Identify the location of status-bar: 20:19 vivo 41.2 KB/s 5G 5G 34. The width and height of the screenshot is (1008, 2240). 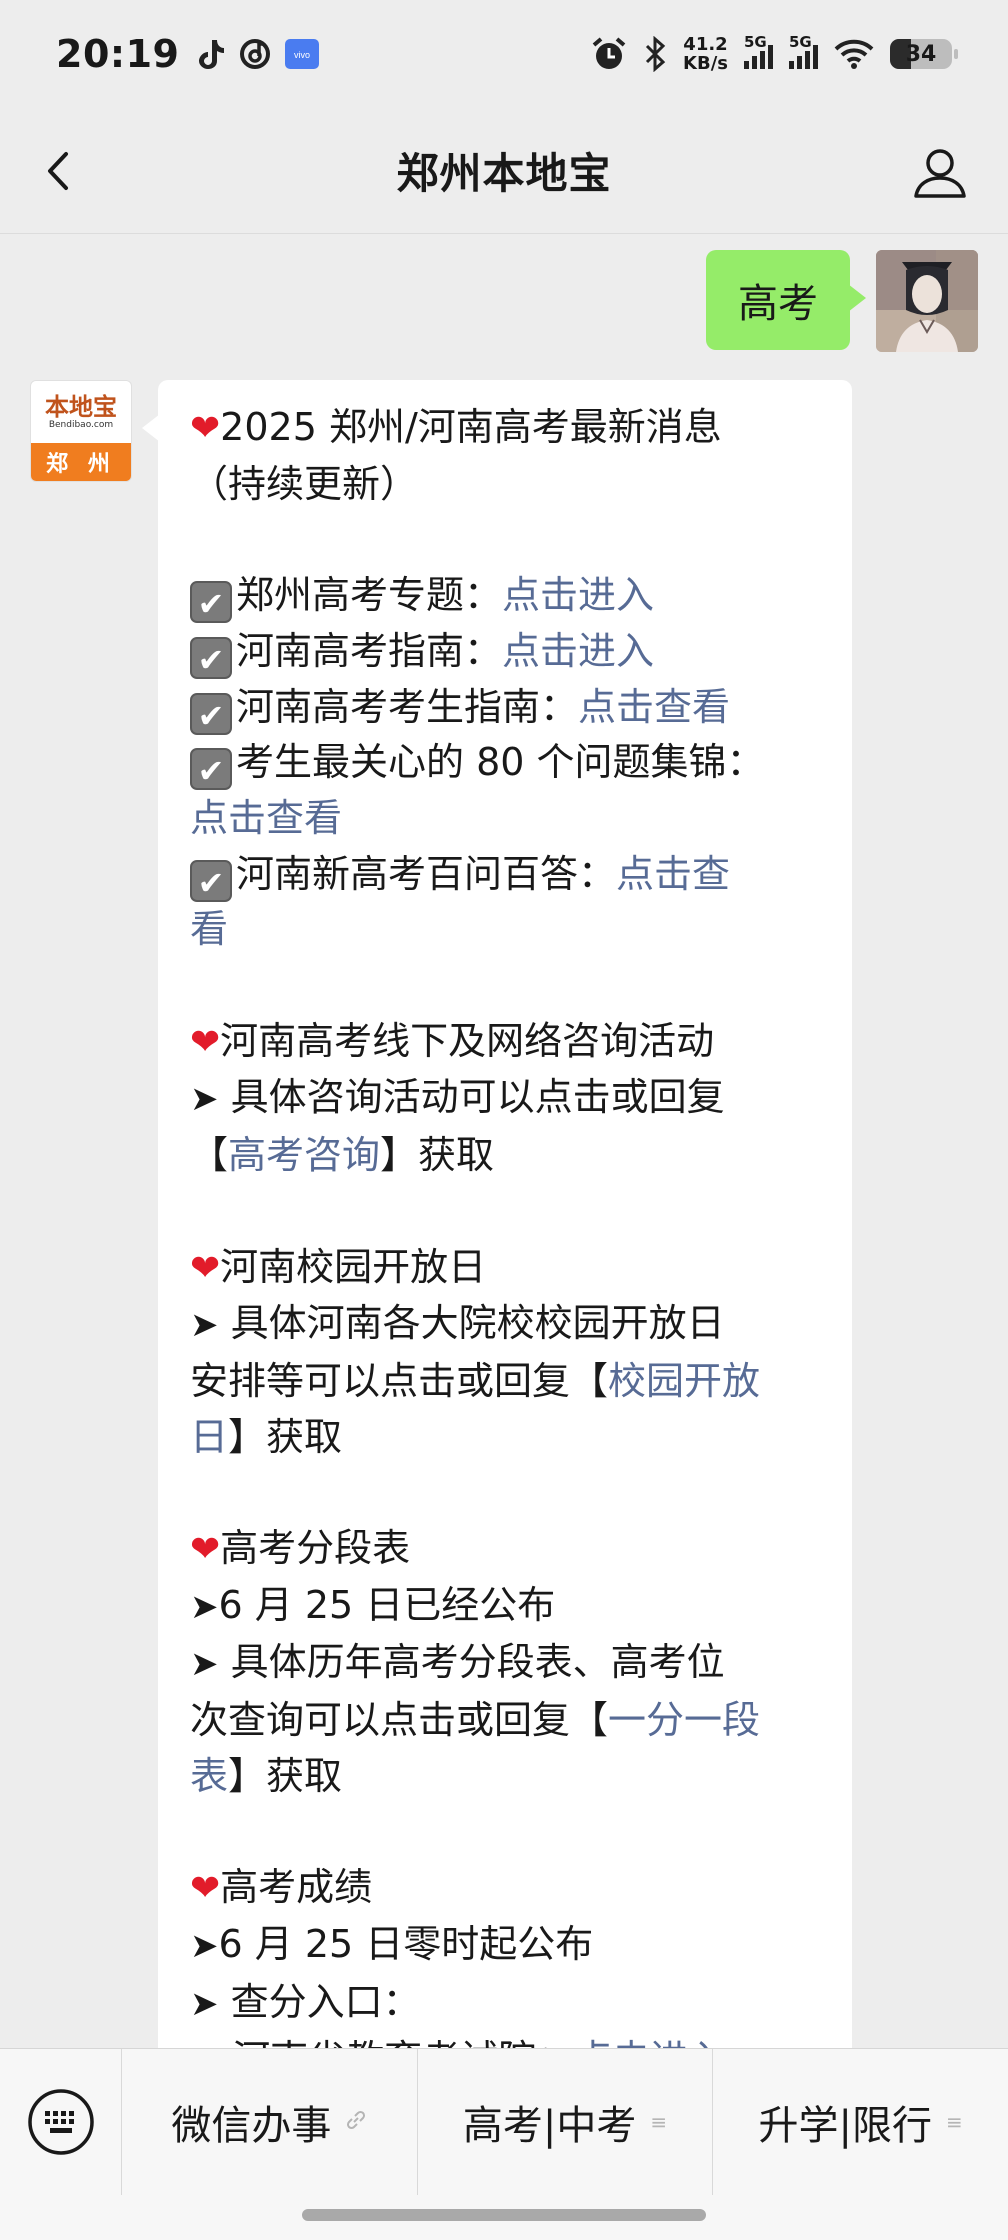
(504, 54).